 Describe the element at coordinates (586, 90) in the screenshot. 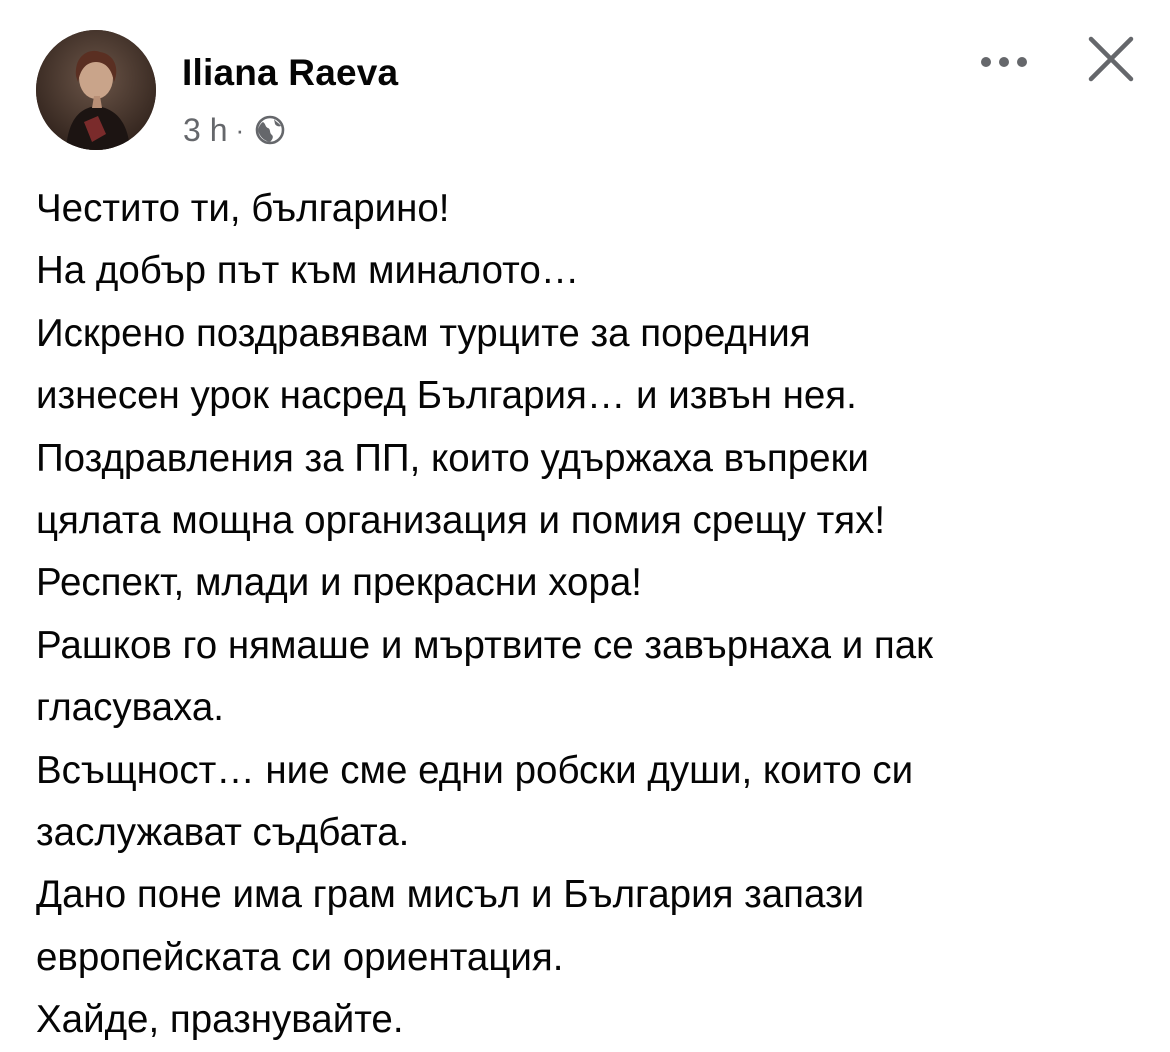

I see `post-header: Iliana Raeva 3 h ·` at that location.